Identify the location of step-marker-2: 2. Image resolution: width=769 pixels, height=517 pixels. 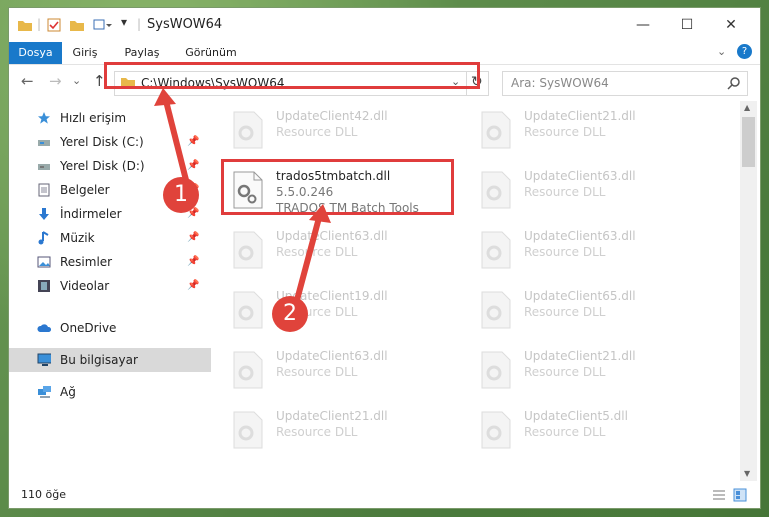
(290, 314).